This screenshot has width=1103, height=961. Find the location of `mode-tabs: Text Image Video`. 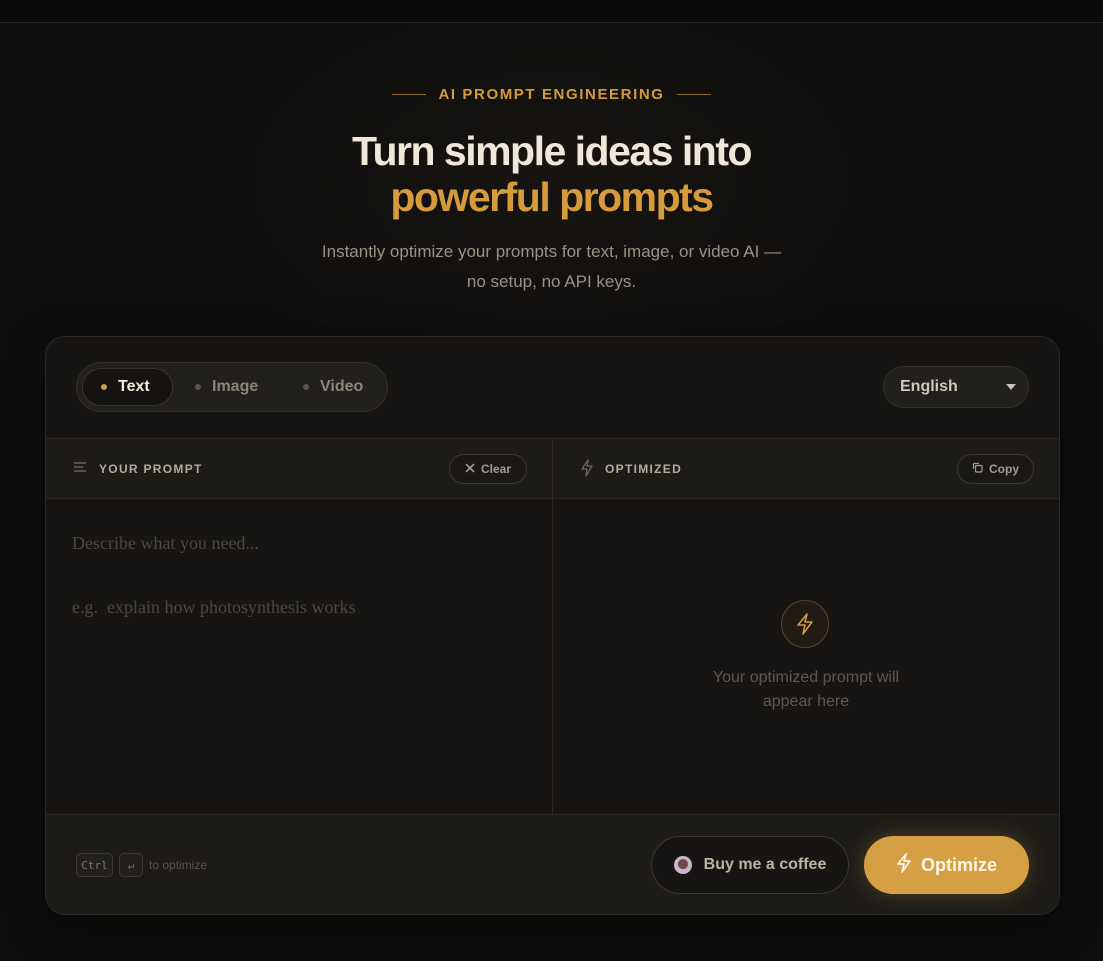

mode-tabs: Text Image Video is located at coordinates (232, 387).